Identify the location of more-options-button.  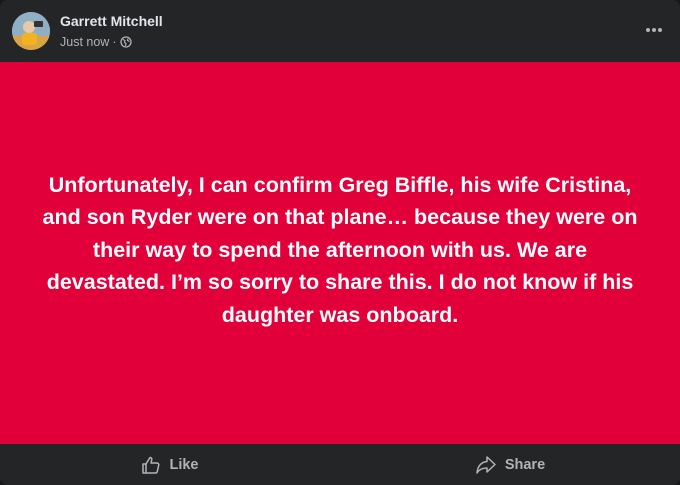
(654, 30).